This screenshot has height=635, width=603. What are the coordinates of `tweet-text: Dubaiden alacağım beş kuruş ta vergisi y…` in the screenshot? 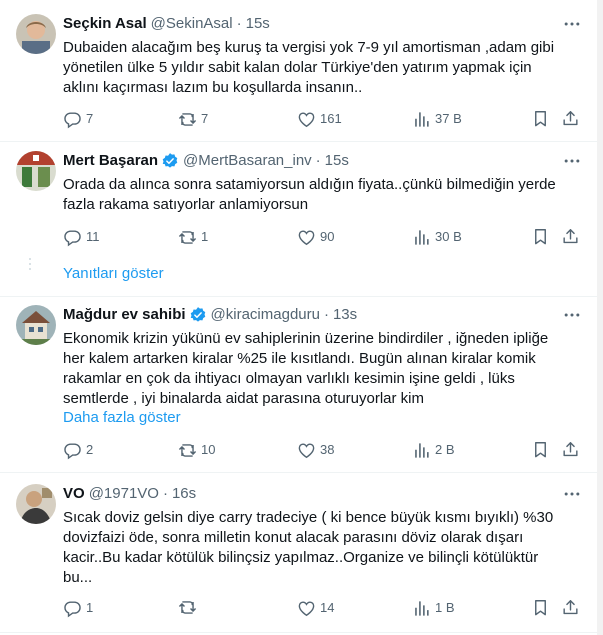 It's located at (309, 67).